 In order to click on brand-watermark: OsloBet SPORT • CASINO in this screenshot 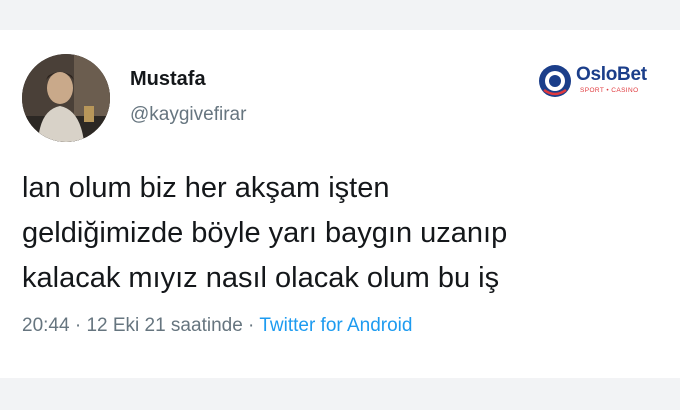, I will do `click(598, 80)`.